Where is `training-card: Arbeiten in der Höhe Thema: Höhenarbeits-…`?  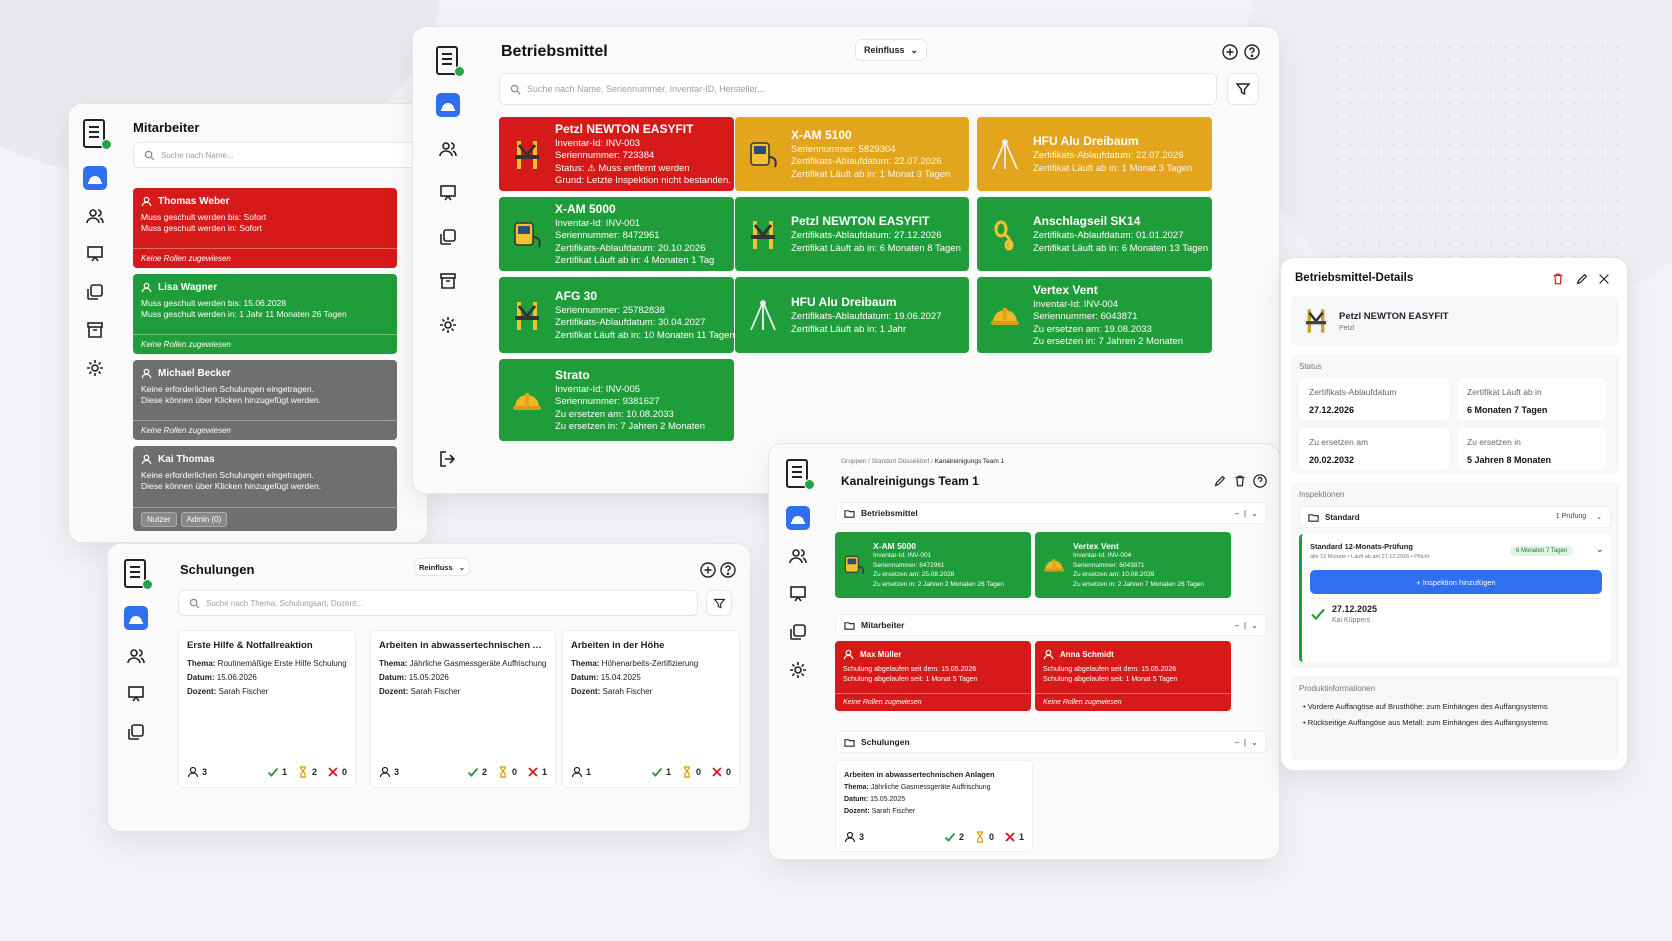
training-card: Arbeiten in der Höhe Thema: Höhenarbeits-… is located at coordinates (651, 709).